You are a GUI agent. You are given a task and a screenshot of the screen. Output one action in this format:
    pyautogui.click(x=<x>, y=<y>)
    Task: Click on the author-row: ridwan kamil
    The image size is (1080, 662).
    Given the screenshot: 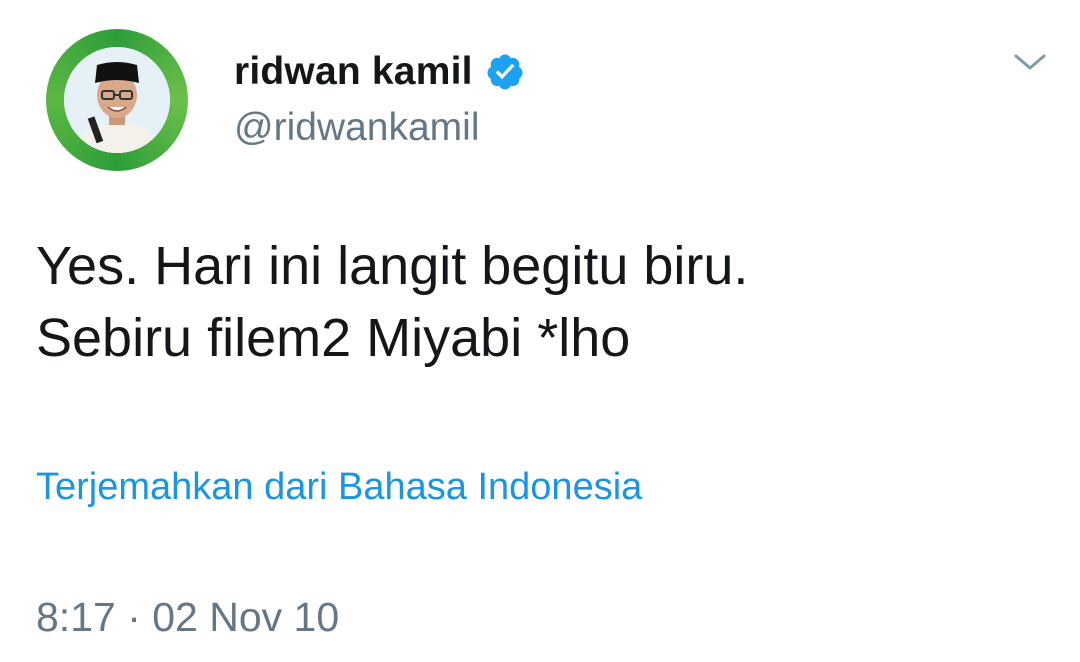 What is the action you would take?
    pyautogui.click(x=379, y=72)
    